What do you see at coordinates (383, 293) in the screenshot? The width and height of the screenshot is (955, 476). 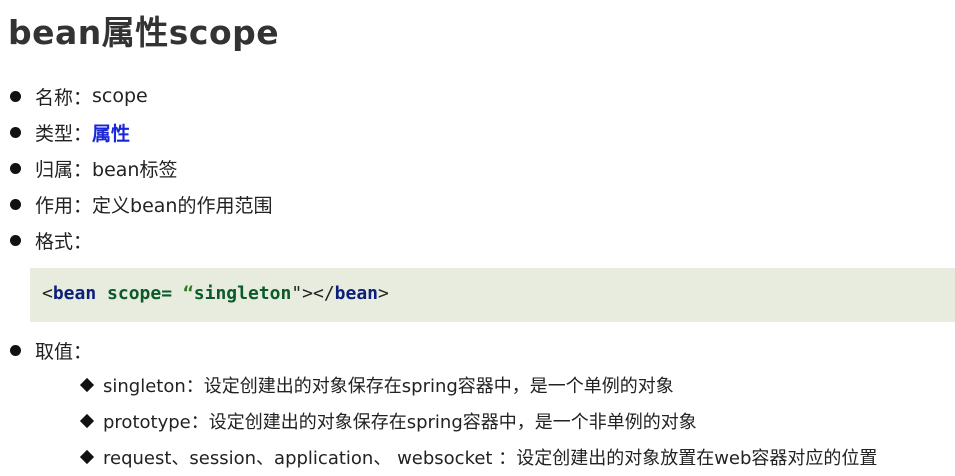 I see `code-close-bracket: >` at bounding box center [383, 293].